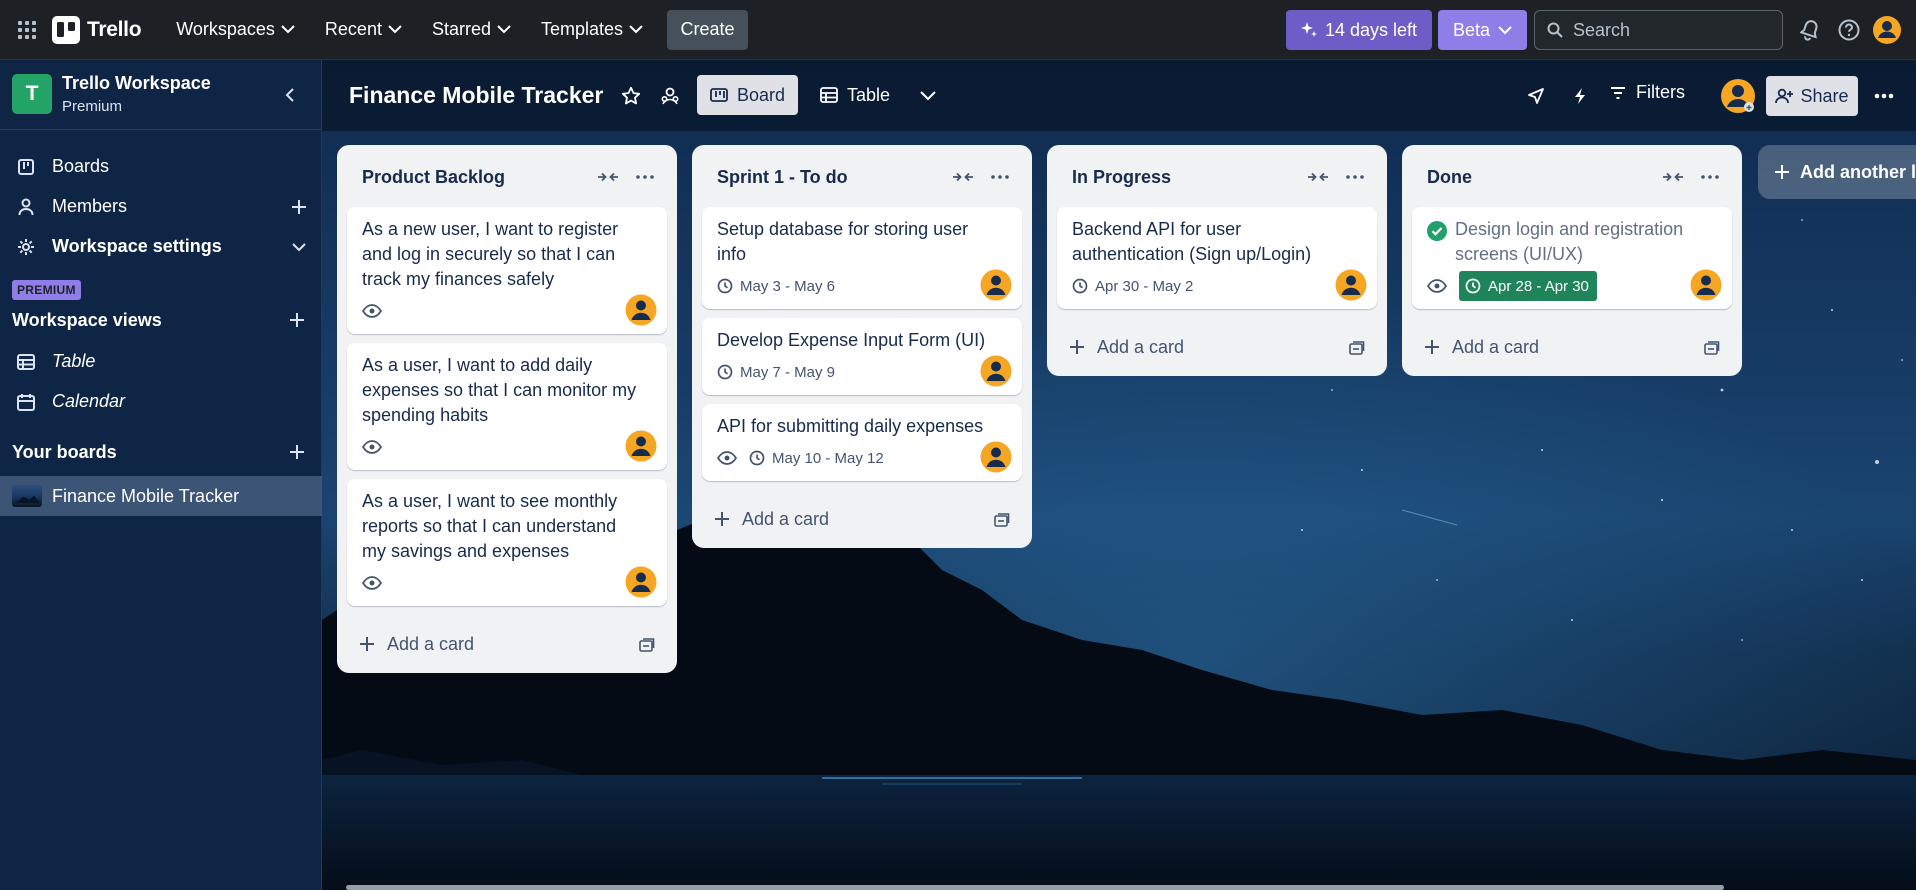 The width and height of the screenshot is (1916, 890). What do you see at coordinates (299, 207) in the screenshot?
I see `add-member-plus-icon` at bounding box center [299, 207].